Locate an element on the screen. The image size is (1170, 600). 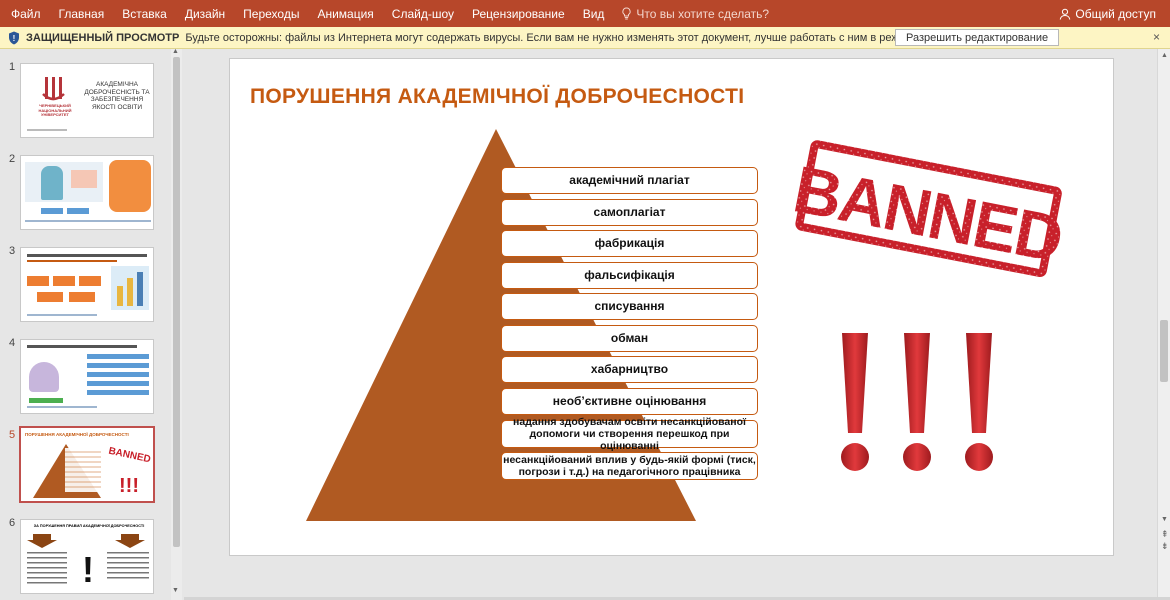
svg-text: BANNED is located at coordinates (129, 456).